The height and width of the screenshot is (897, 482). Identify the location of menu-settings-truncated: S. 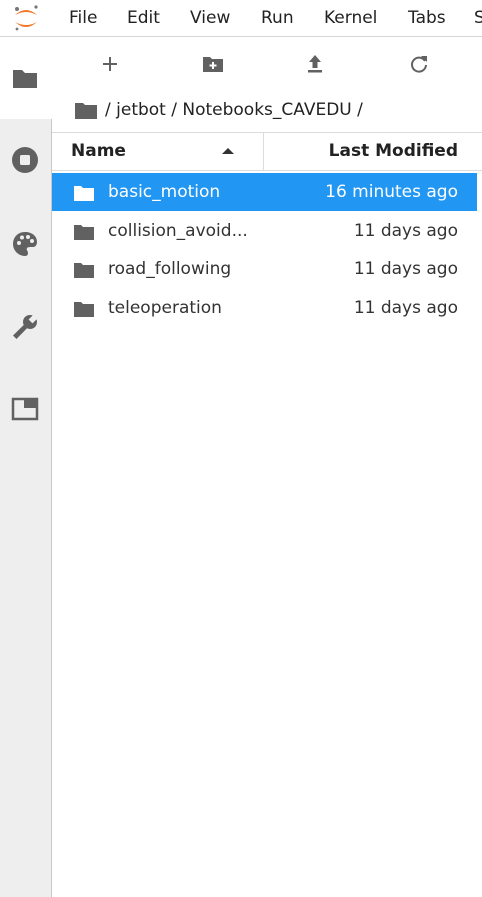
(478, 18).